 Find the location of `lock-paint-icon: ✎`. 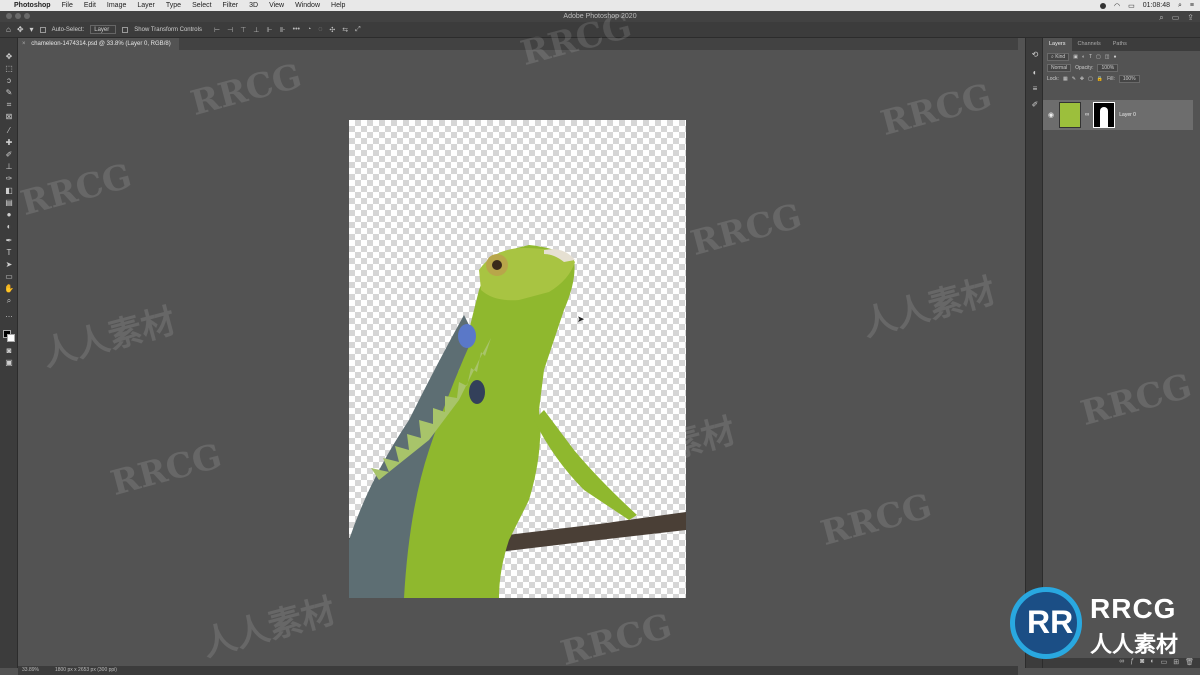

lock-paint-icon: ✎ is located at coordinates (1074, 79).